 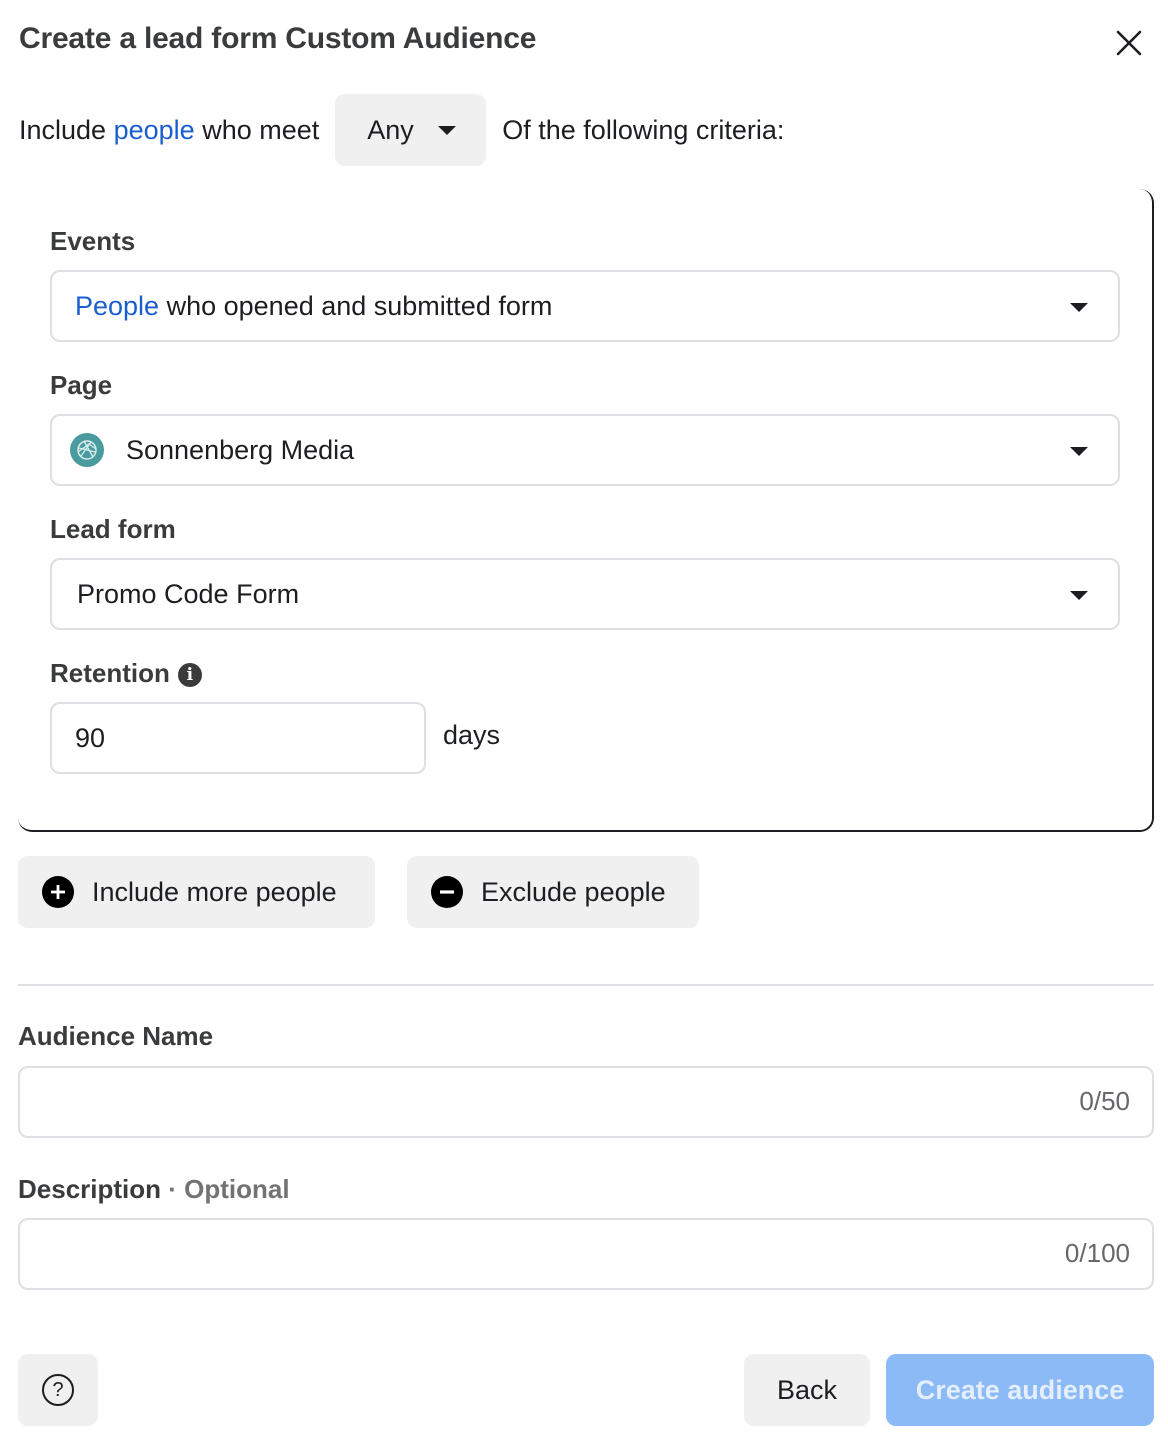 I want to click on close-button, so click(x=1129, y=43).